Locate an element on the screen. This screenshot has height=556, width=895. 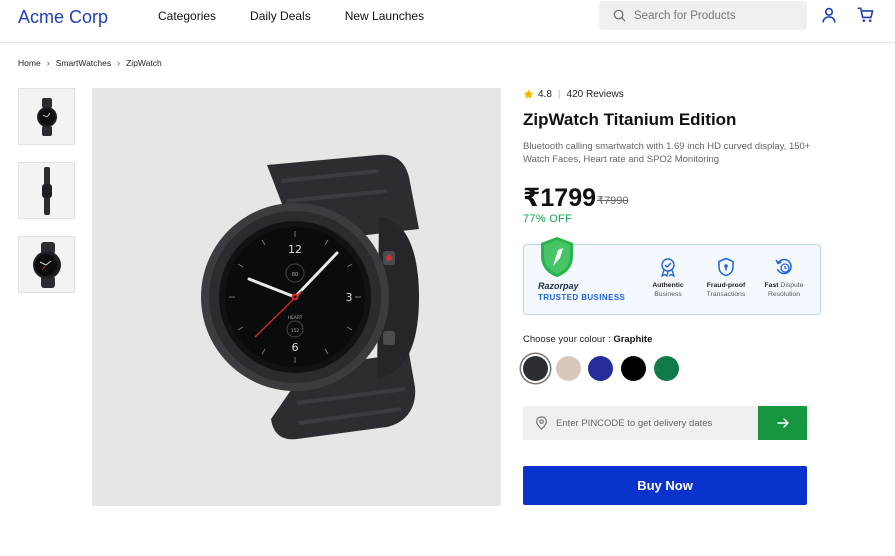
feature-fast-title: Fast is located at coordinates (771, 285).